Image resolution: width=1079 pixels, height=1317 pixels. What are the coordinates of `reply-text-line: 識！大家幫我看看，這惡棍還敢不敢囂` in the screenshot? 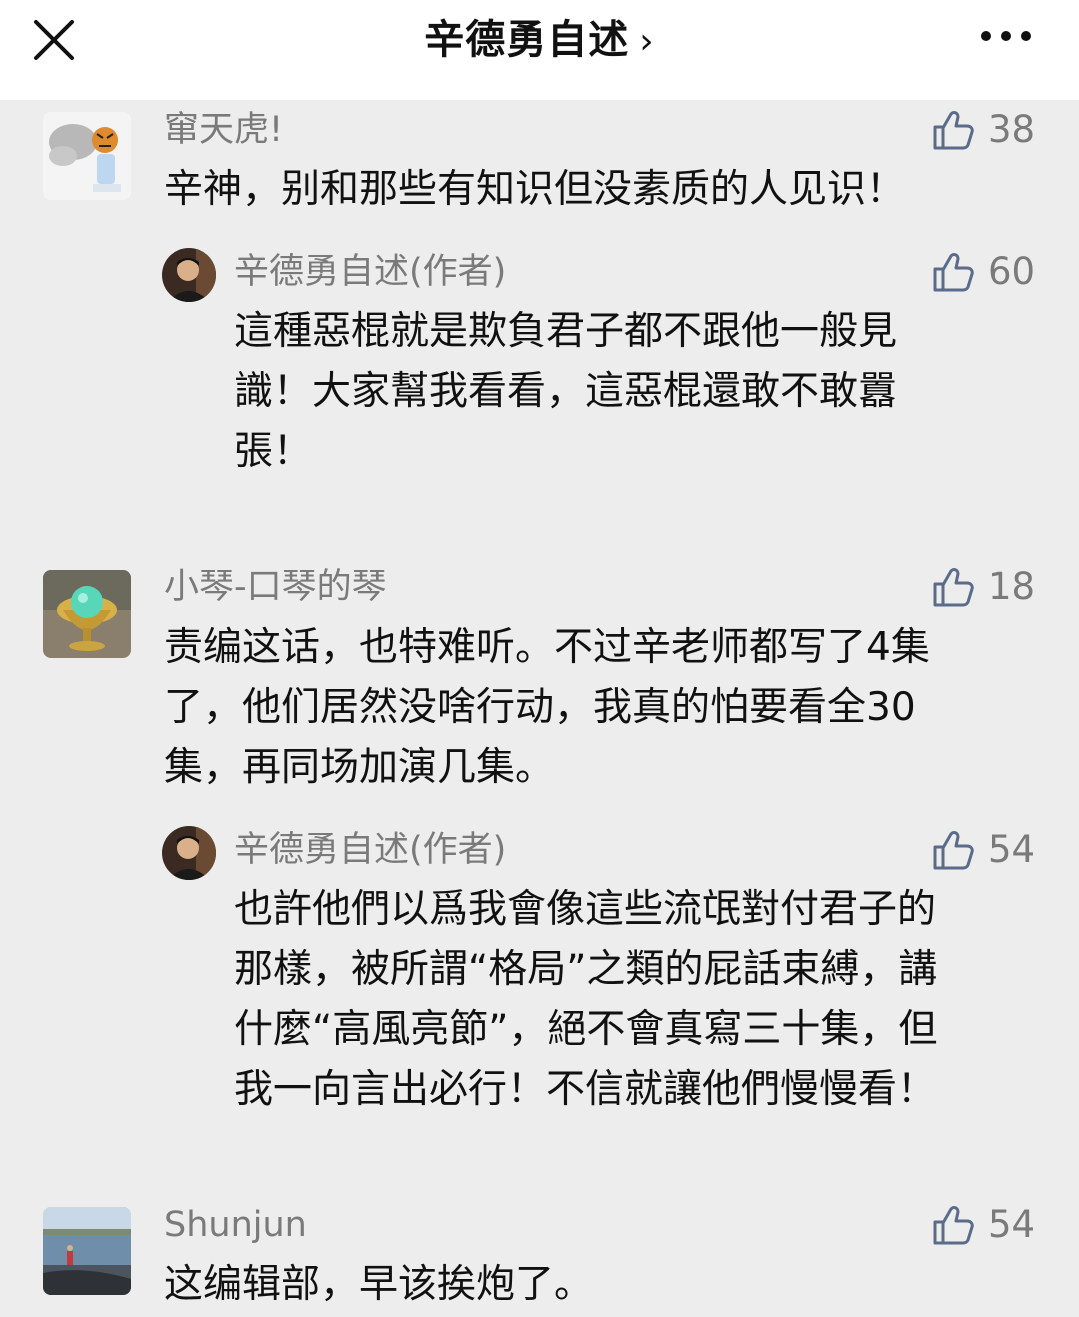 It's located at (566, 391).